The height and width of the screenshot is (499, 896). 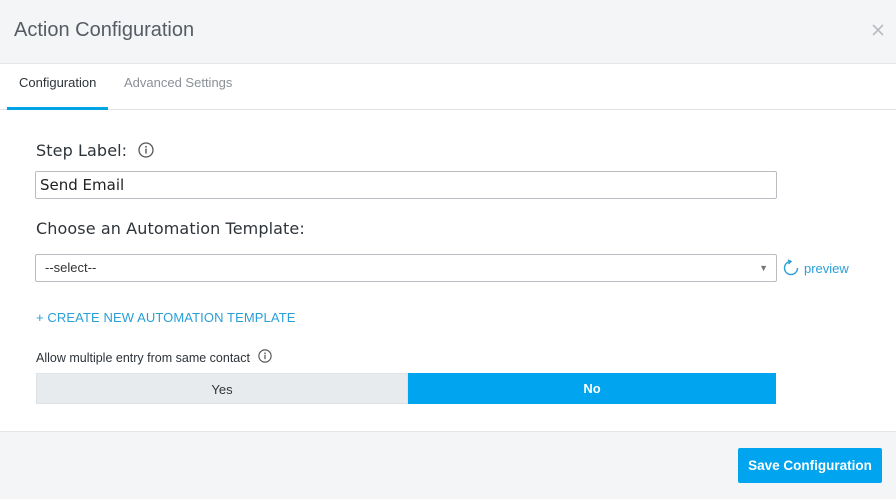 I want to click on step-label-heading: Step Label:, so click(x=95, y=151).